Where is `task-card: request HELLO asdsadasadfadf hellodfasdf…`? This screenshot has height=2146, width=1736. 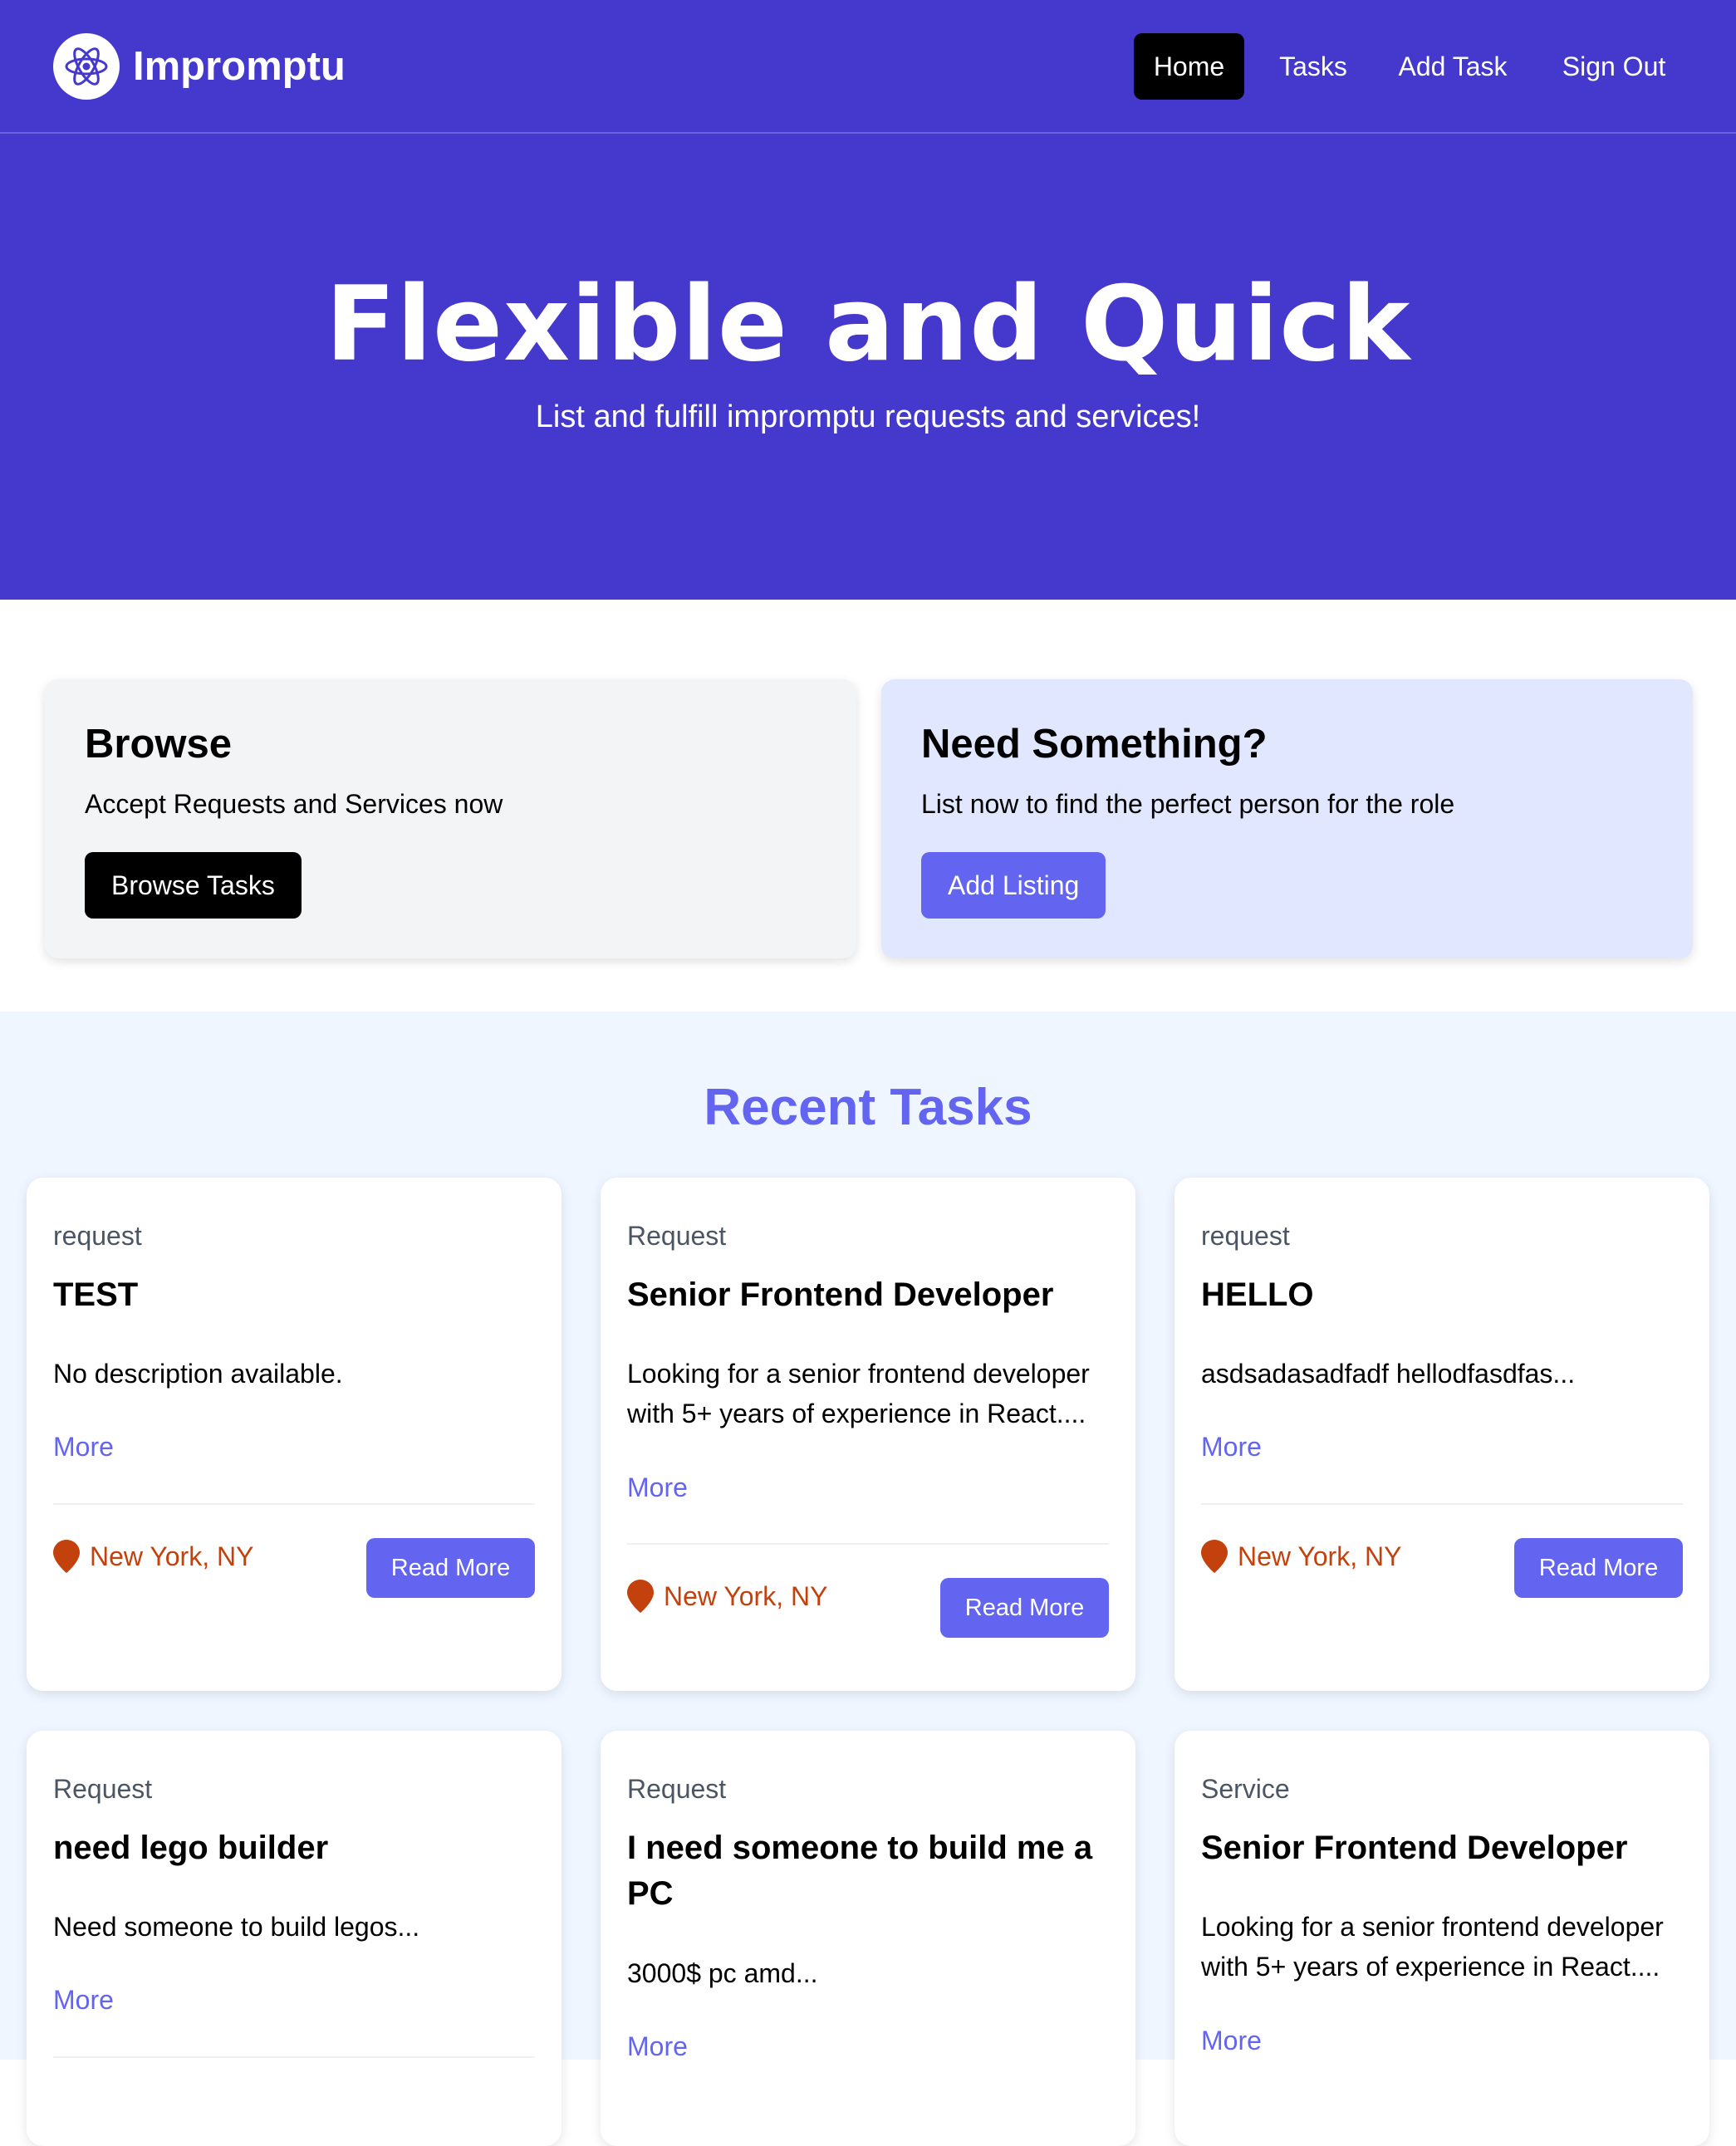 task-card: request HELLO asdsadasadfadf hellodfasdf… is located at coordinates (1441, 1435).